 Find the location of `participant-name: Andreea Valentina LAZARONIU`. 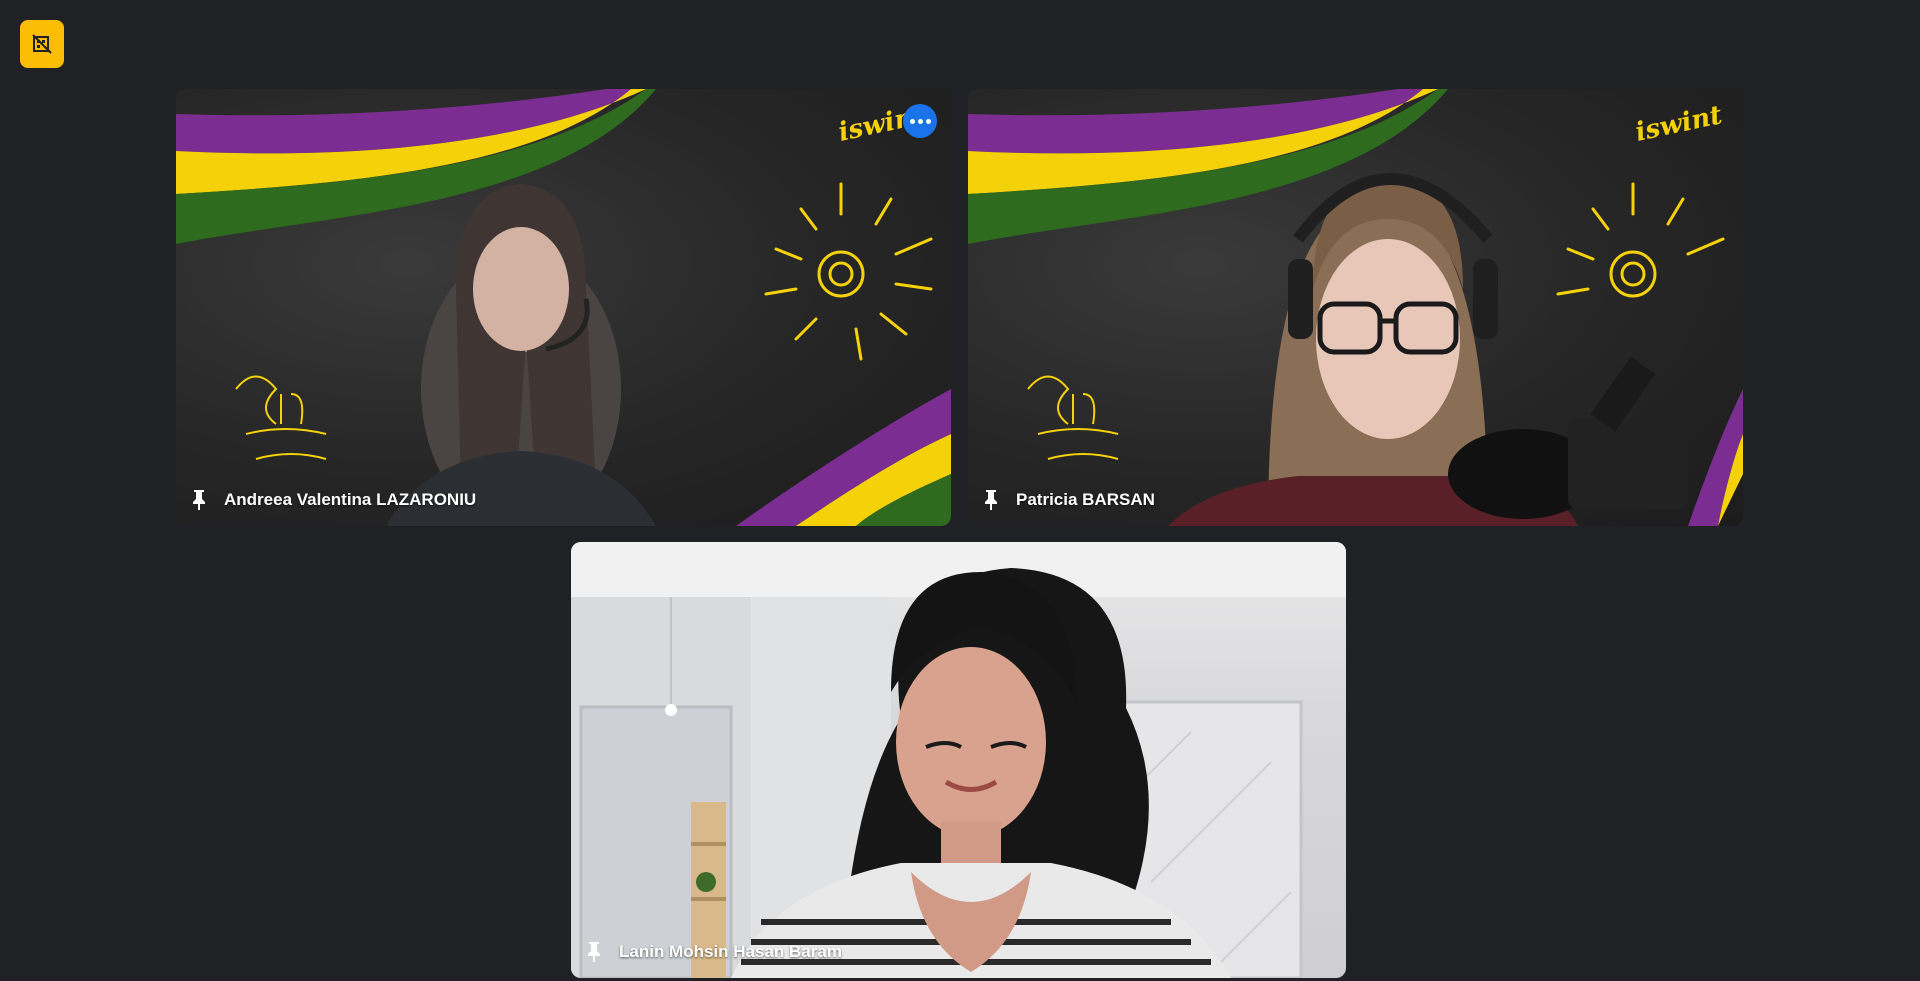

participant-name: Andreea Valentina LAZARONIU is located at coordinates (350, 499).